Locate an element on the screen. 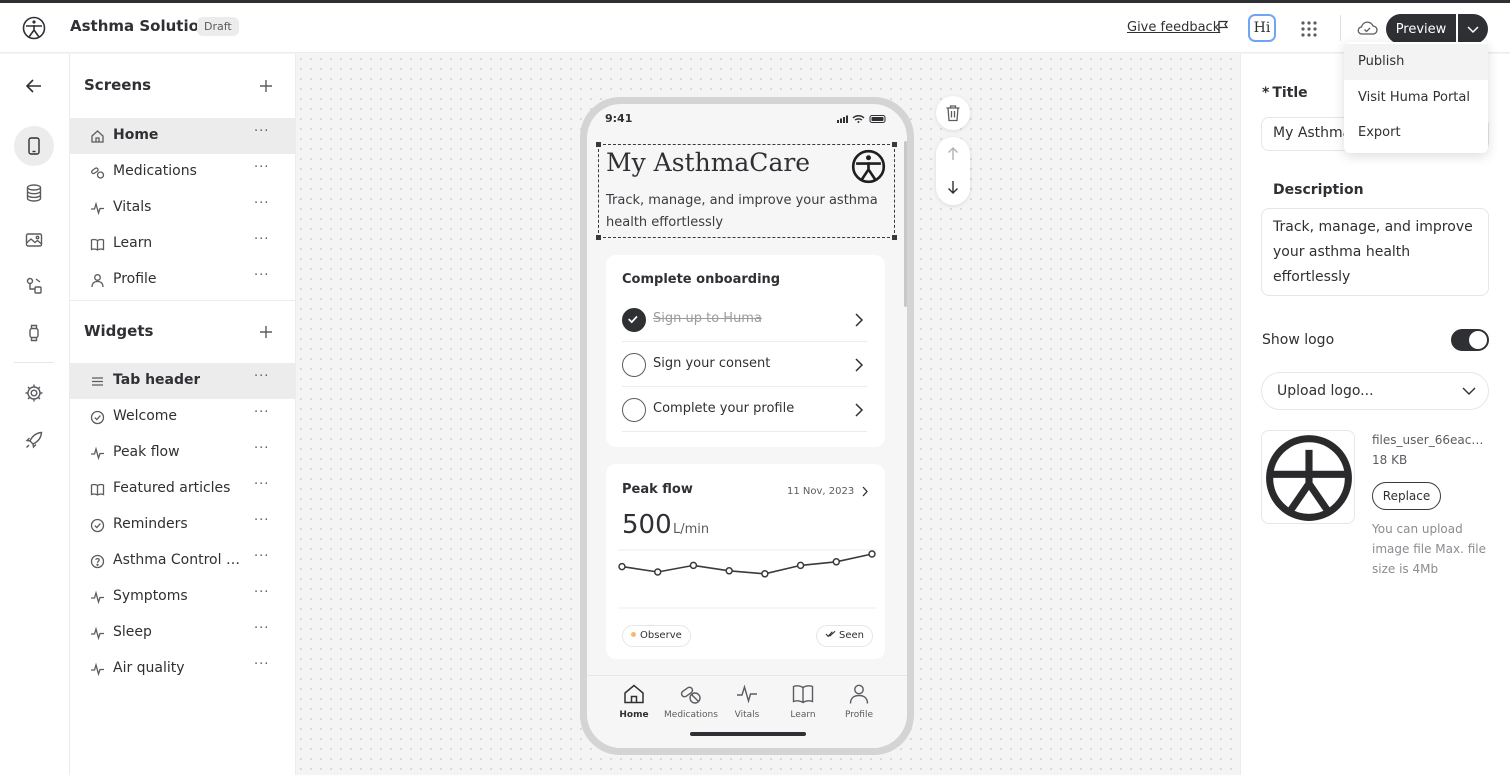 The height and width of the screenshot is (775, 1510). rail-database is located at coordinates (34, 193).